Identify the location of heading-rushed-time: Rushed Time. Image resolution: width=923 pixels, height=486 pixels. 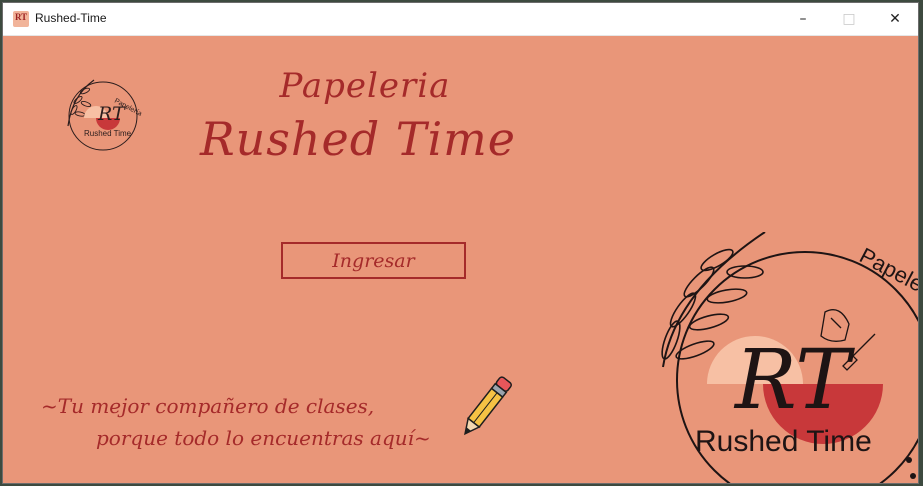
(358, 139).